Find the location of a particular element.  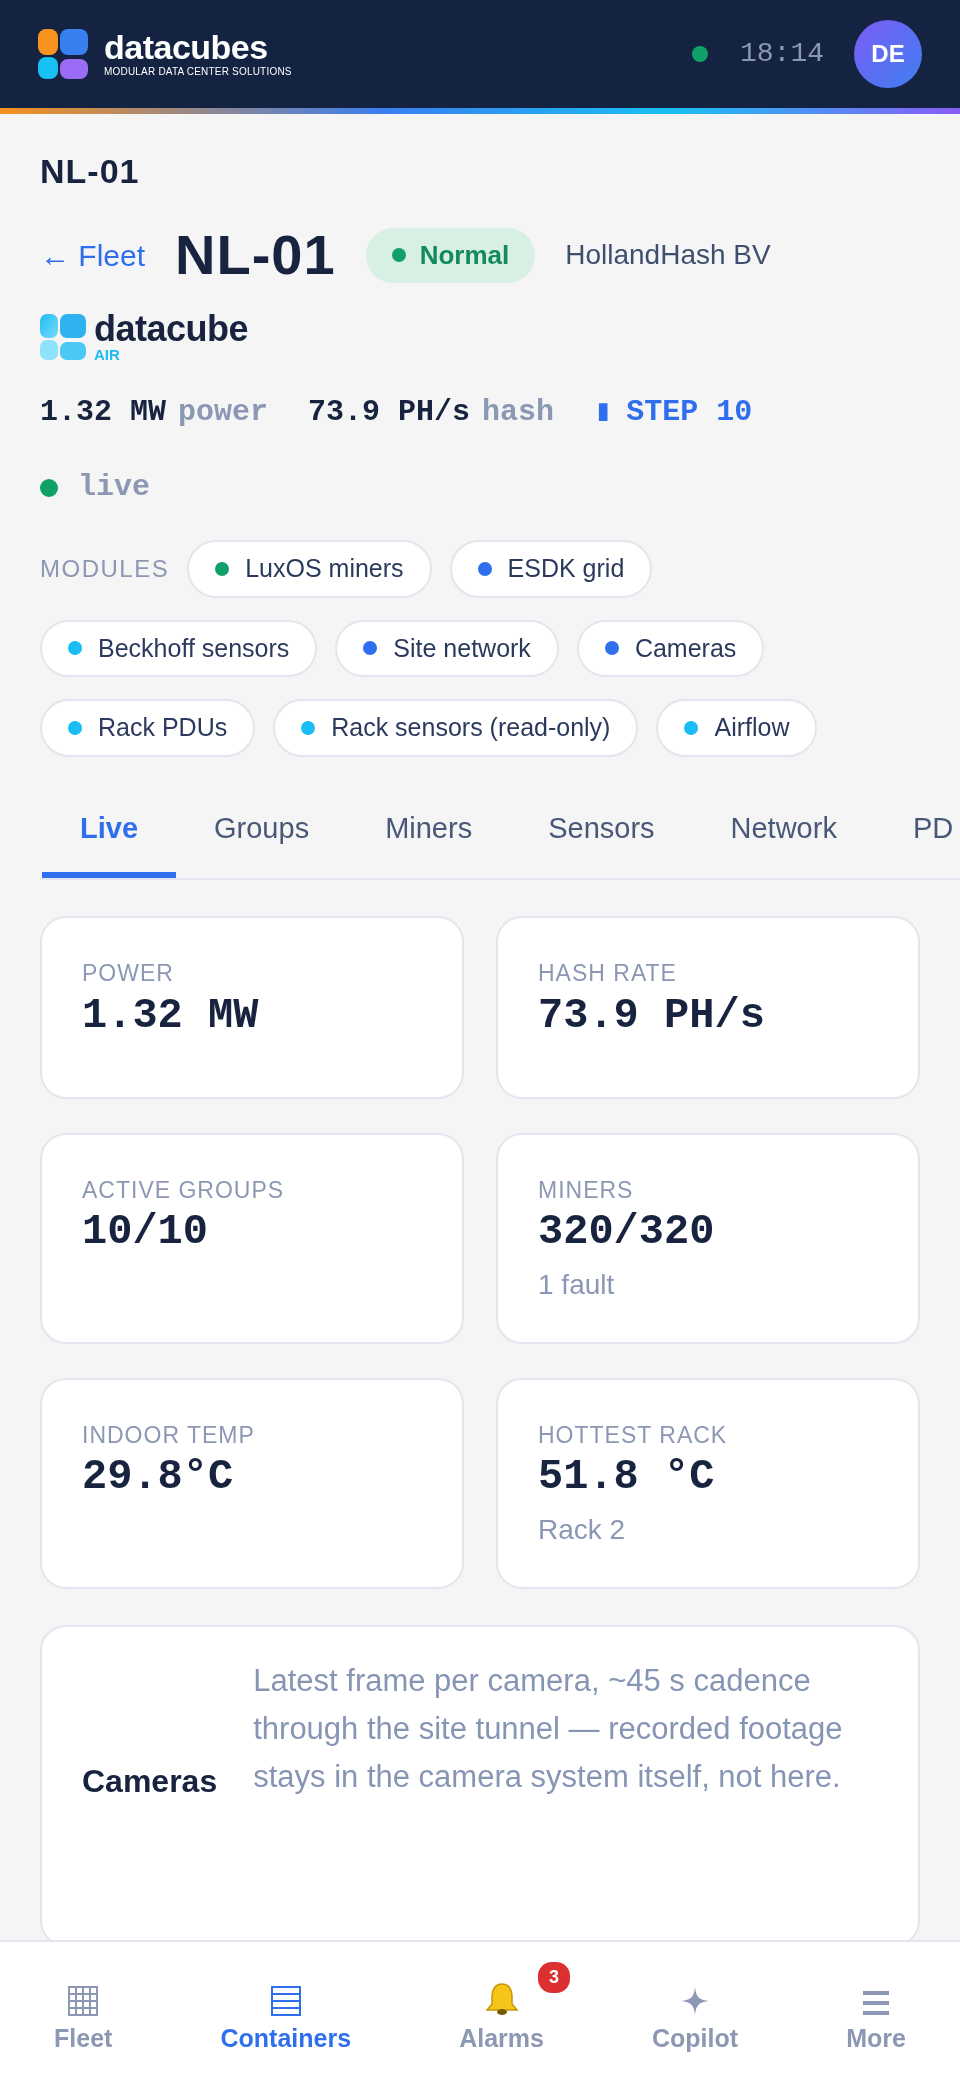

module-name: LuxOS miners is located at coordinates (324, 568).